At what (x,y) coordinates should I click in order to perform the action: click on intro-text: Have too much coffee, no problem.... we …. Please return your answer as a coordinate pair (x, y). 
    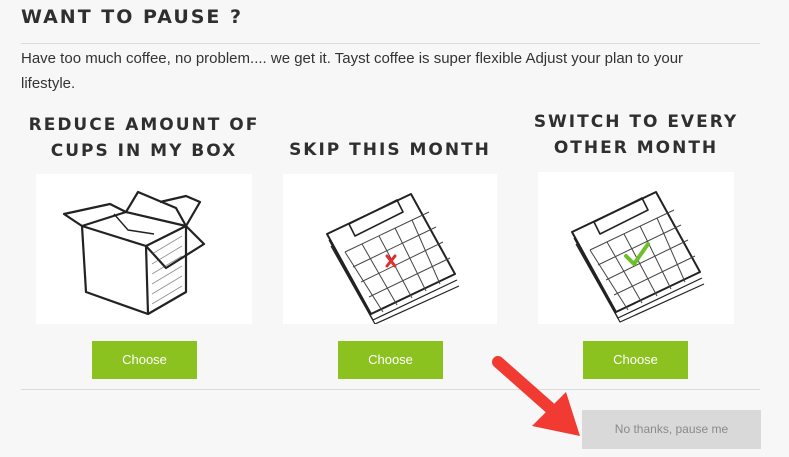
    Looking at the image, I should click on (352, 71).